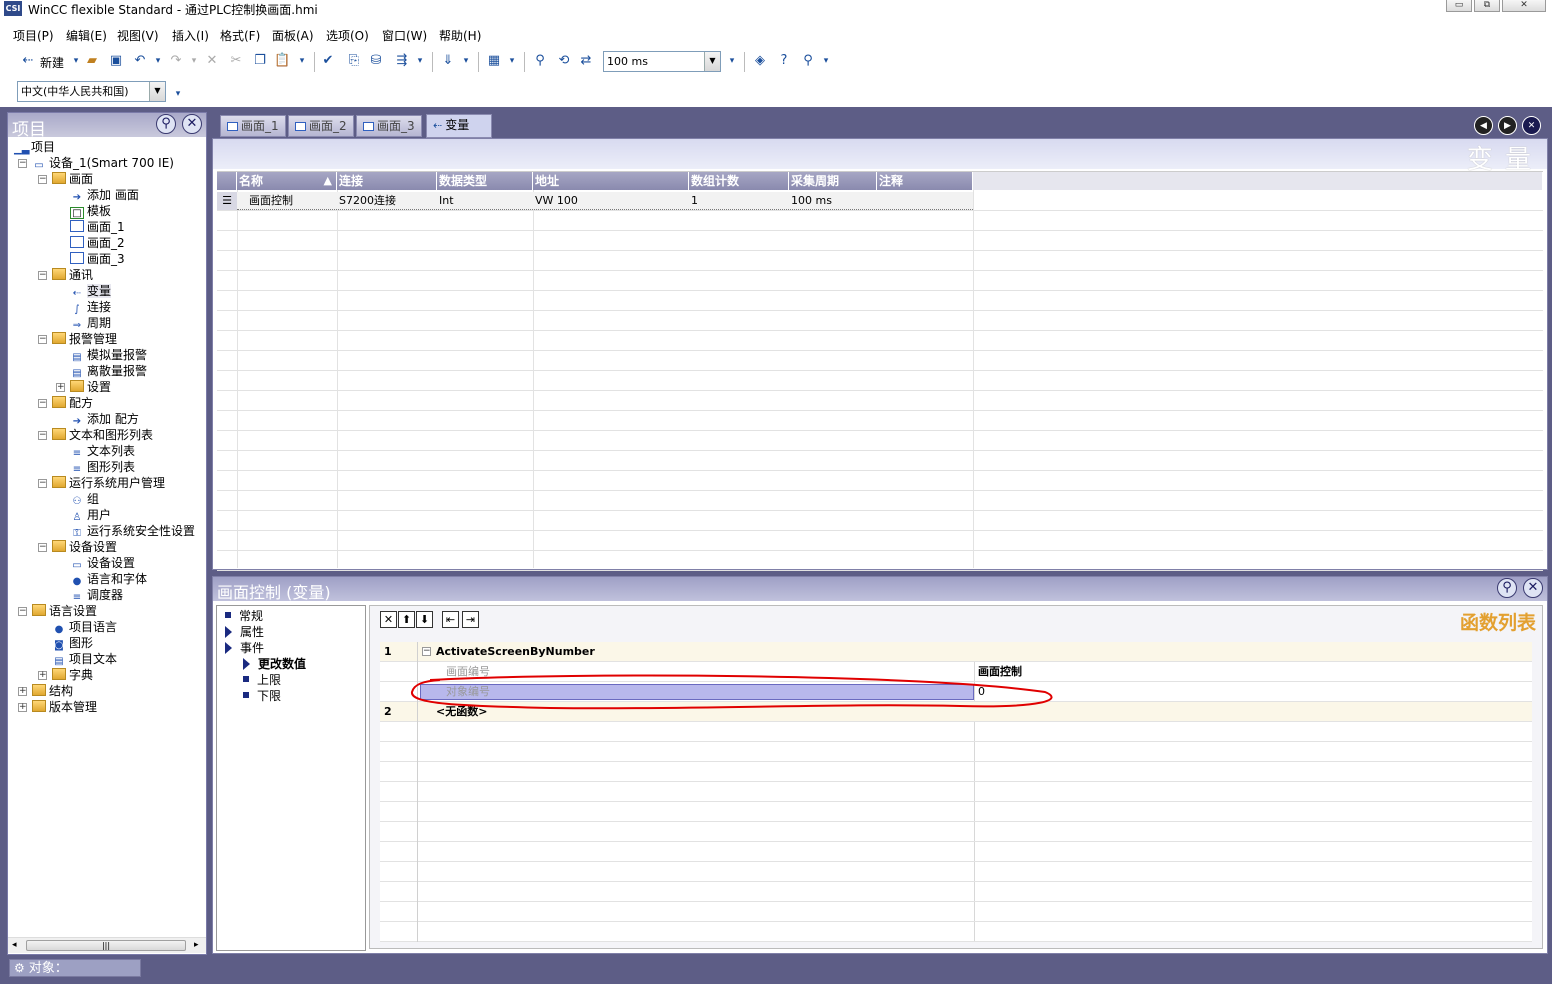 The width and height of the screenshot is (1552, 984). I want to click on tree-item: ➔ 添加 配方, so click(104, 419).